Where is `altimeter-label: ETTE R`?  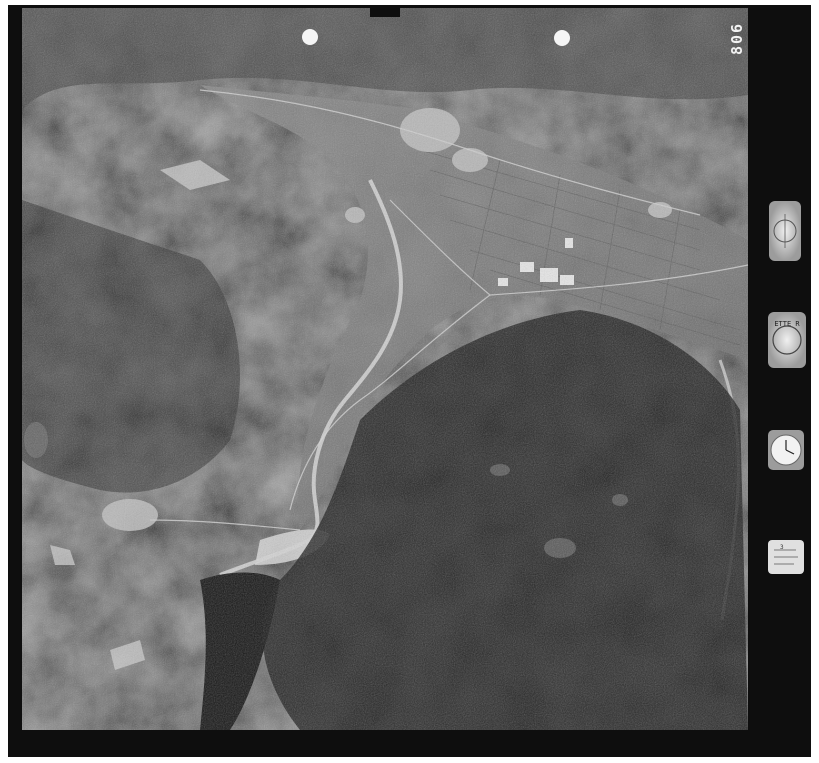 altimeter-label: ETTE R is located at coordinates (787, 324).